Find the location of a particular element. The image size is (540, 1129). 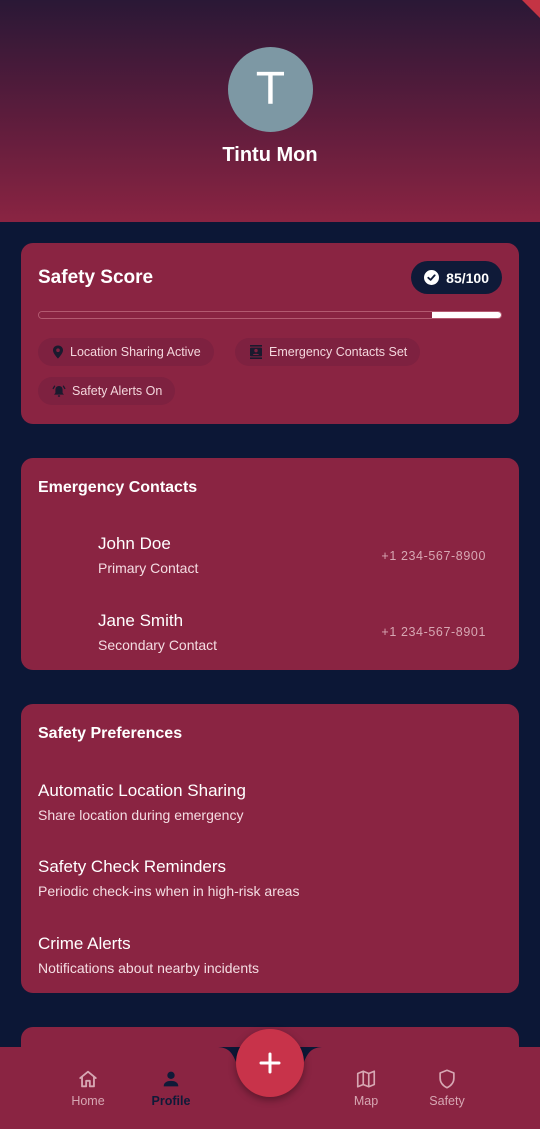

contact-phone: +1 234-567-8901 is located at coordinates (433, 632).